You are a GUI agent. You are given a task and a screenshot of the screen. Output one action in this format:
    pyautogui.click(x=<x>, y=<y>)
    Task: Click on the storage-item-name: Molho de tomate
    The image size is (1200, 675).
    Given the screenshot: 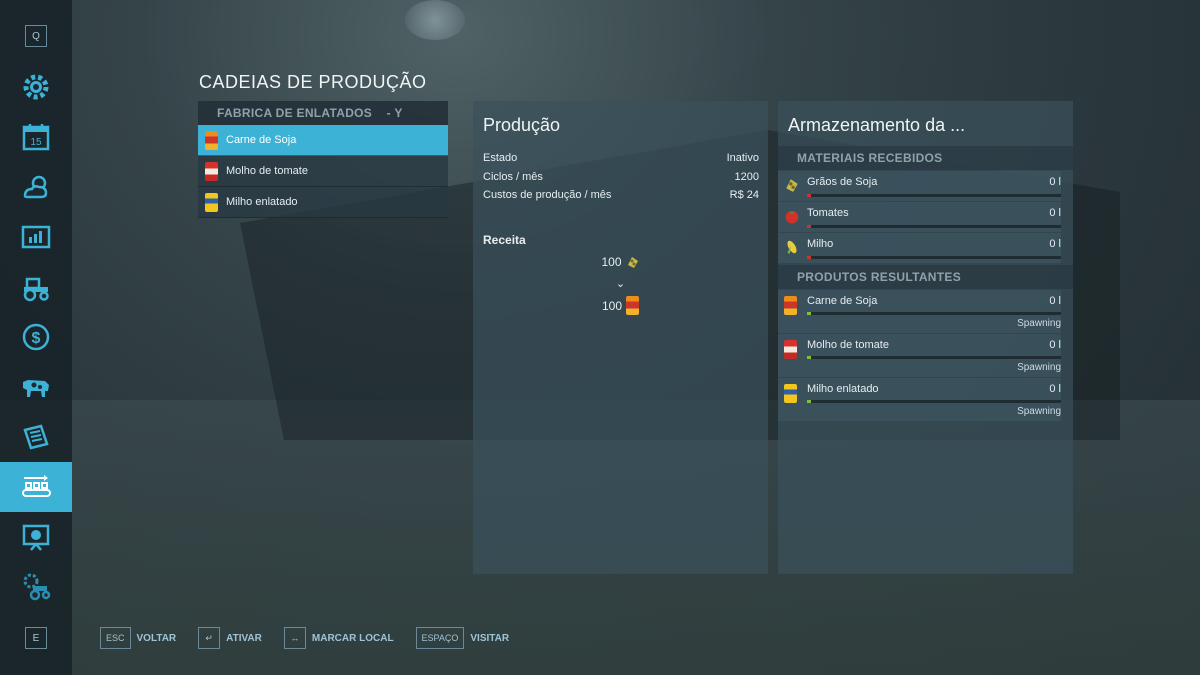 What is the action you would take?
    pyautogui.click(x=848, y=345)
    